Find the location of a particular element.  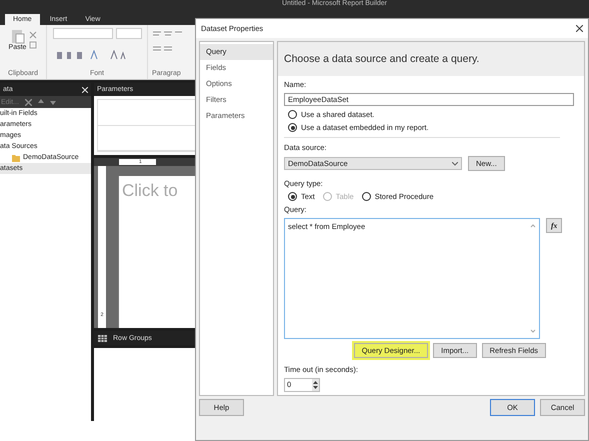

up-arrow-icon is located at coordinates (41, 102).